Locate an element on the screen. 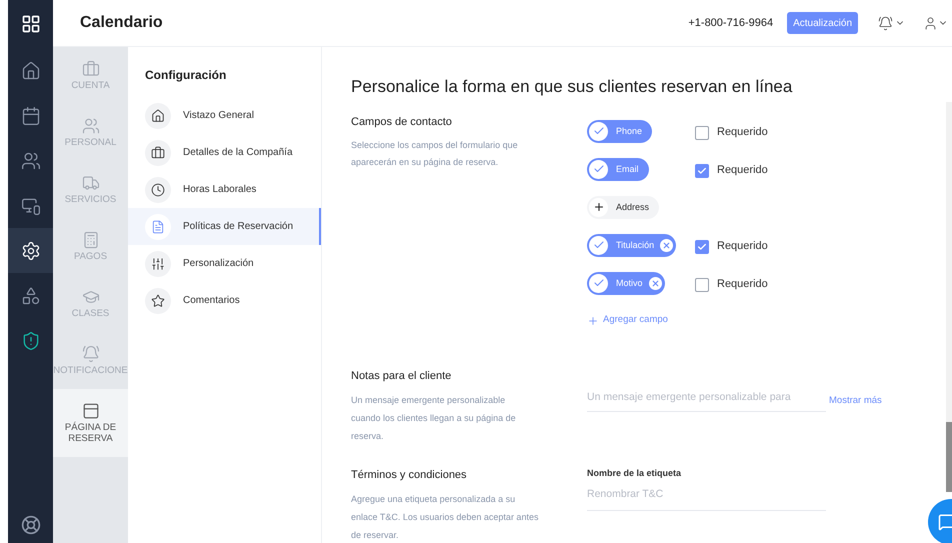  notes-input: Un mensaje emergente personalizable para is located at coordinates (706, 401).